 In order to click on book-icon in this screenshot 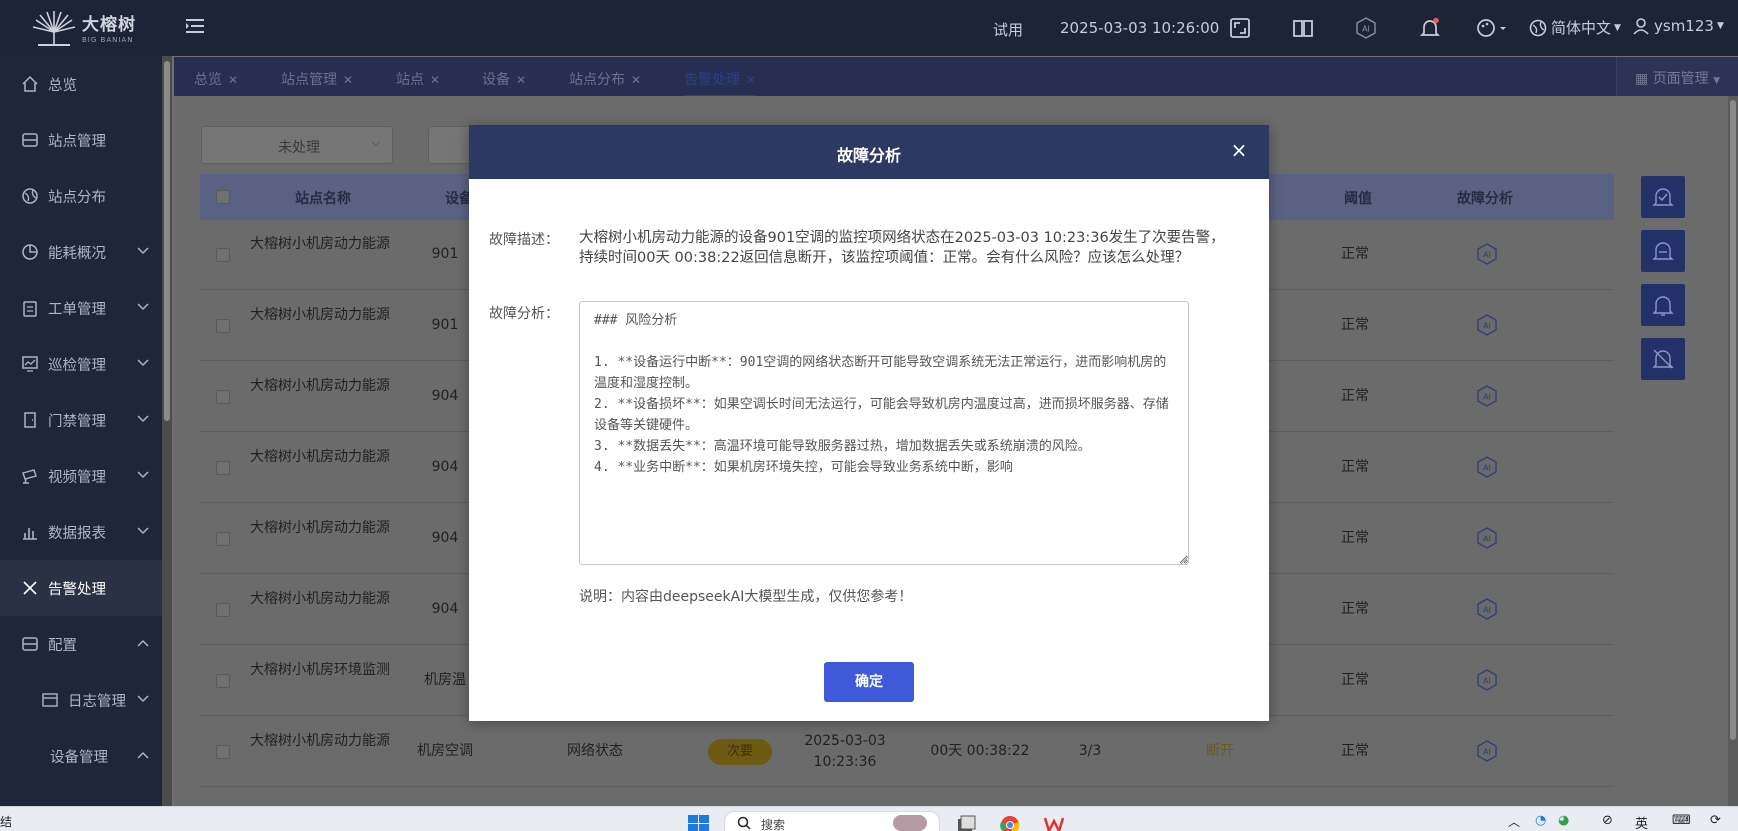, I will do `click(1303, 28)`.